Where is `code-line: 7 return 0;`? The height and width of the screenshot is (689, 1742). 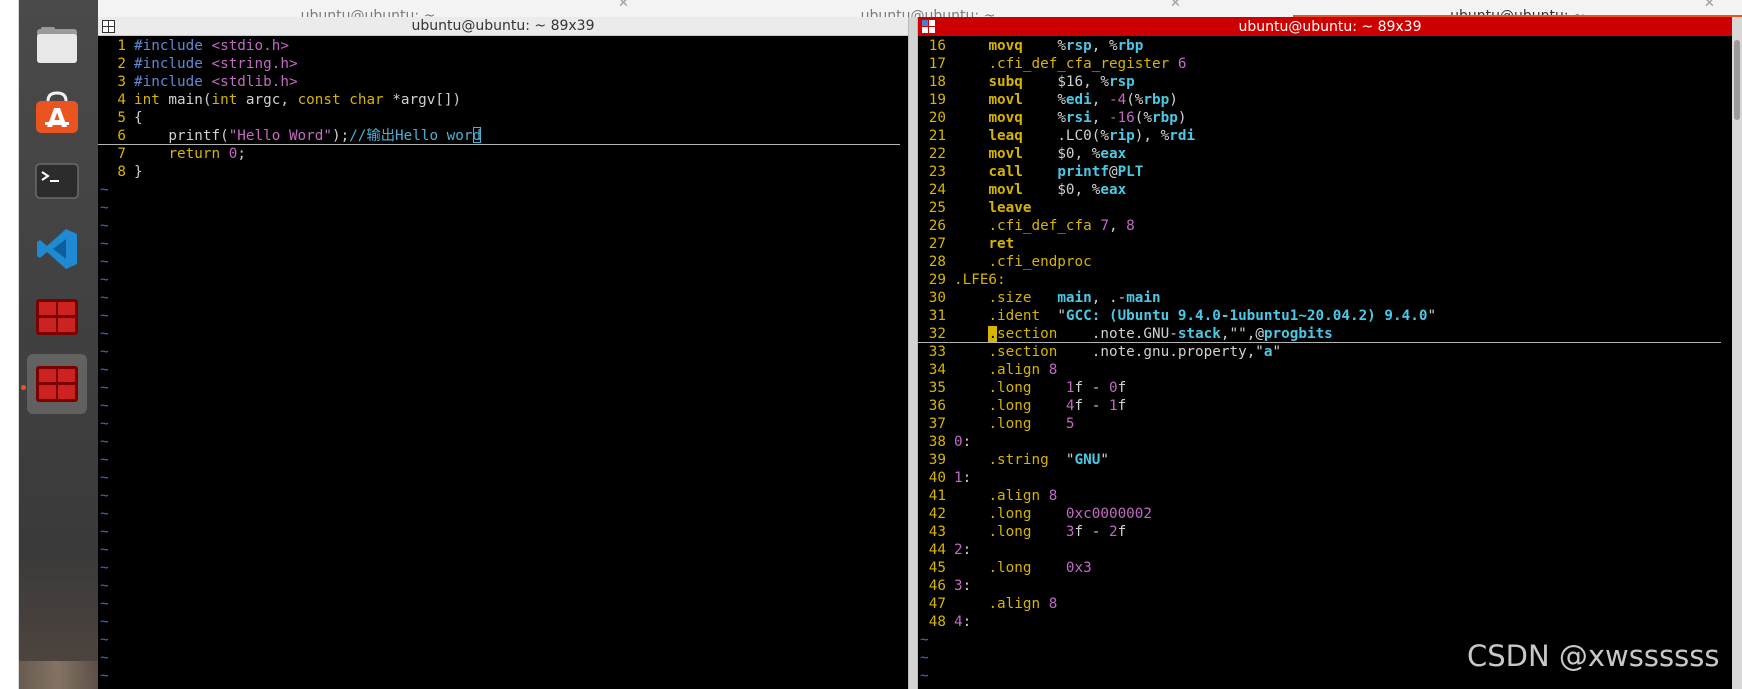
code-line: 7 return 0; is located at coordinates (503, 154).